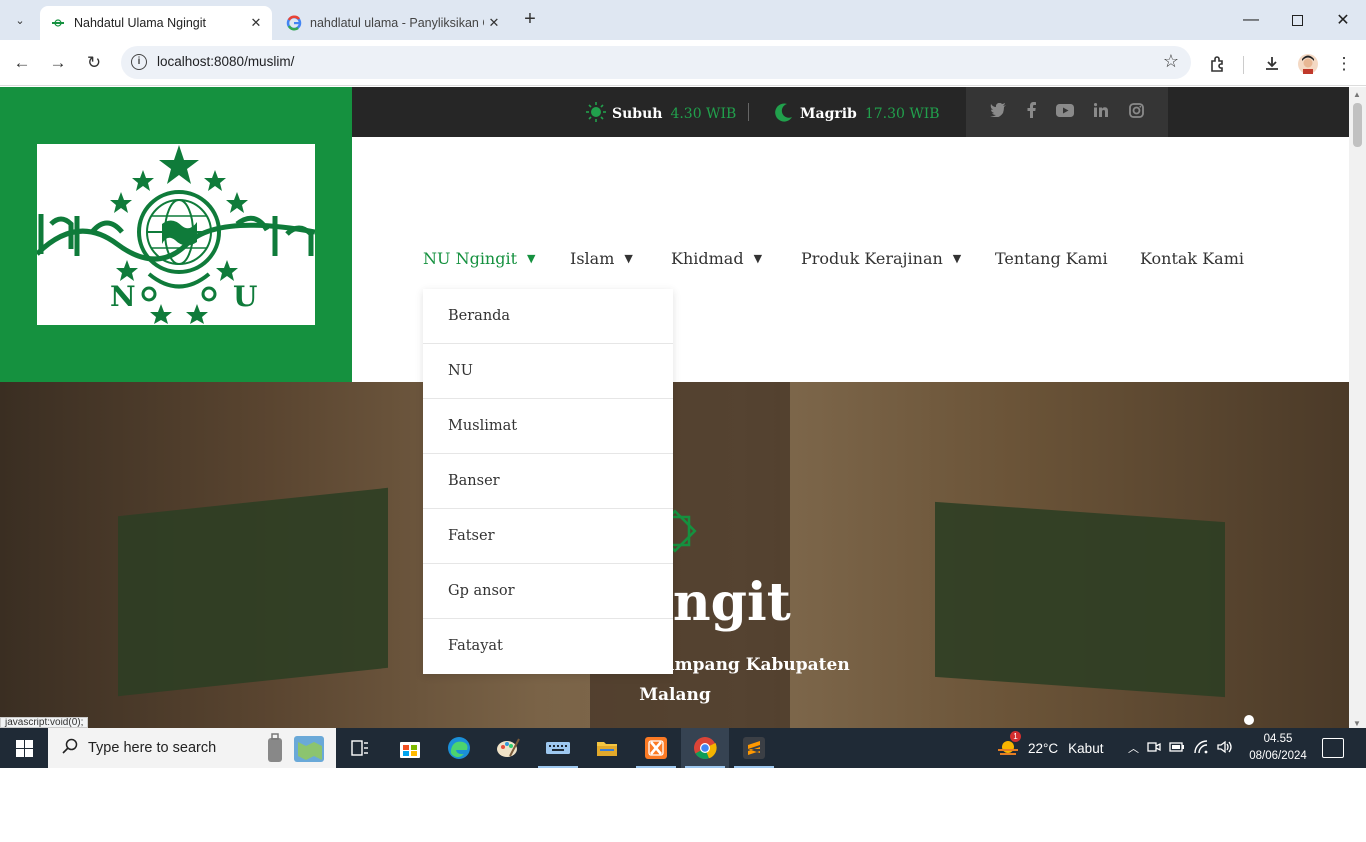 Image resolution: width=1366 pixels, height=842 pixels. I want to click on tab-active: Nahdatul Ulama Ngingit ✕, so click(156, 23).